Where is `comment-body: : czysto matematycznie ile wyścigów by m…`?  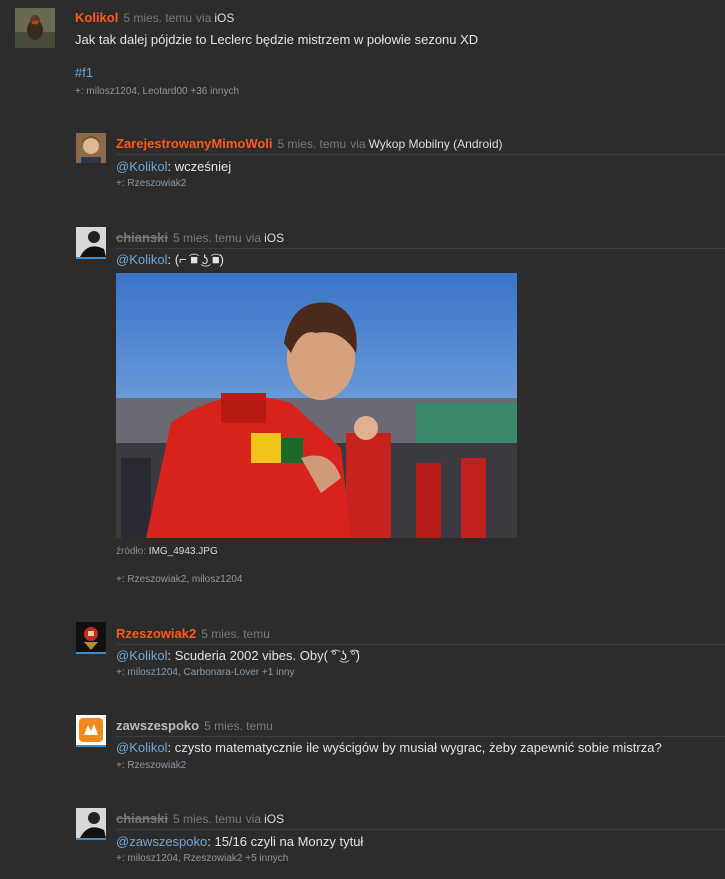 comment-body: : czysto matematycznie ile wyścigów by m… is located at coordinates (414, 747).